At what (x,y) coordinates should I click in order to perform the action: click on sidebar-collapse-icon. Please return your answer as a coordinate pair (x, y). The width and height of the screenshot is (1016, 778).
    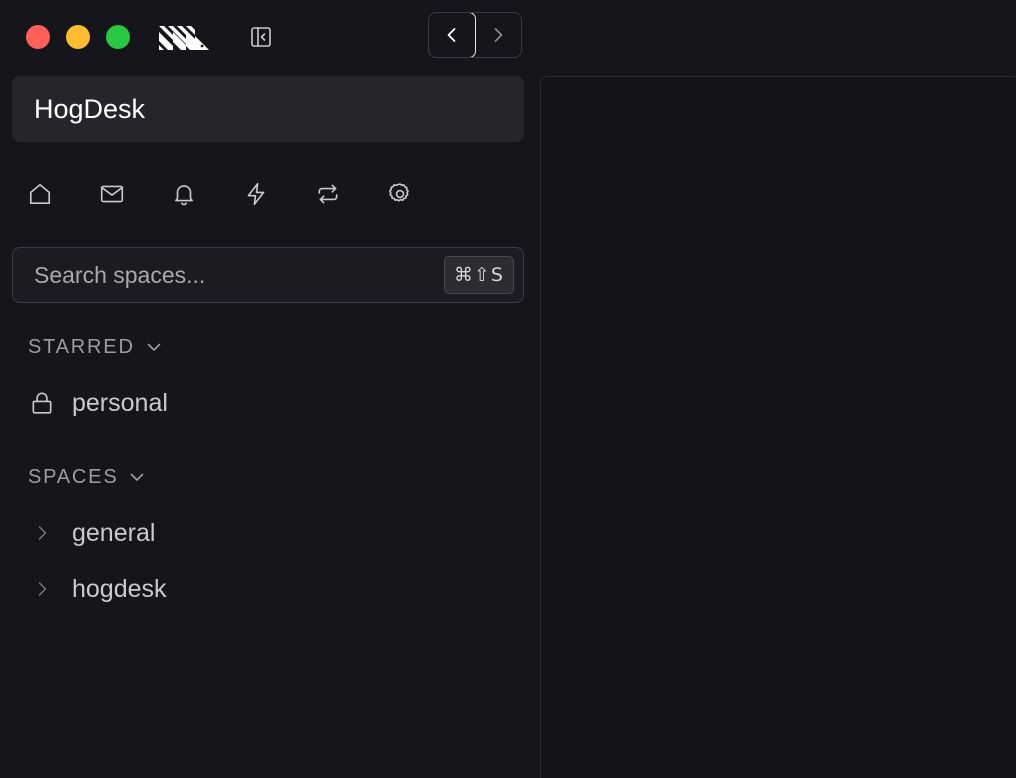
    Looking at the image, I should click on (261, 37).